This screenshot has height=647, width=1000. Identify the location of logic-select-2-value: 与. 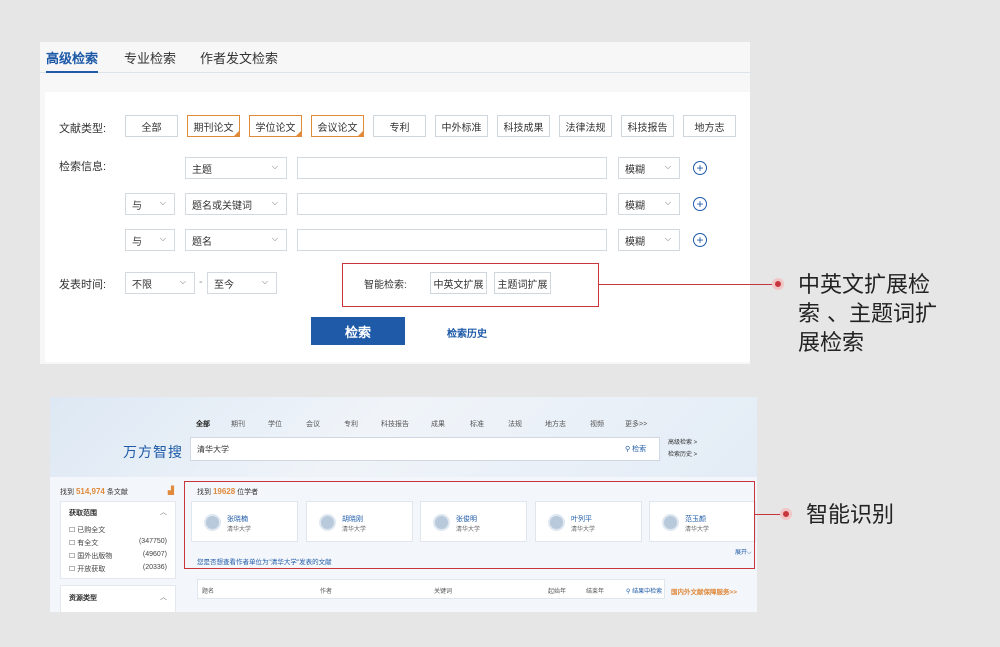
(137, 206).